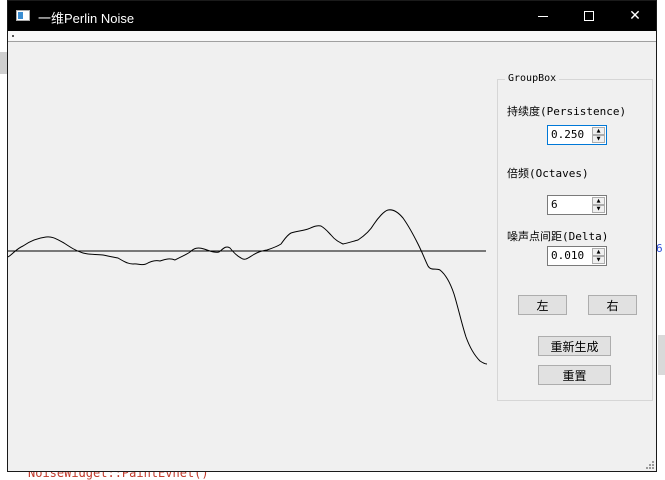 Image resolution: width=665 pixels, height=480 pixels. I want to click on persistence-spinbox: 0.250 ▲ ▼, so click(577, 135).